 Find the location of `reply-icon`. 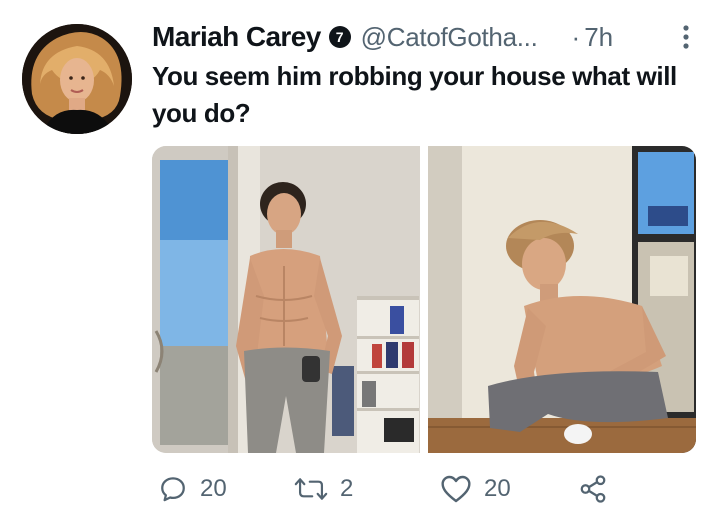

reply-icon is located at coordinates (173, 489).